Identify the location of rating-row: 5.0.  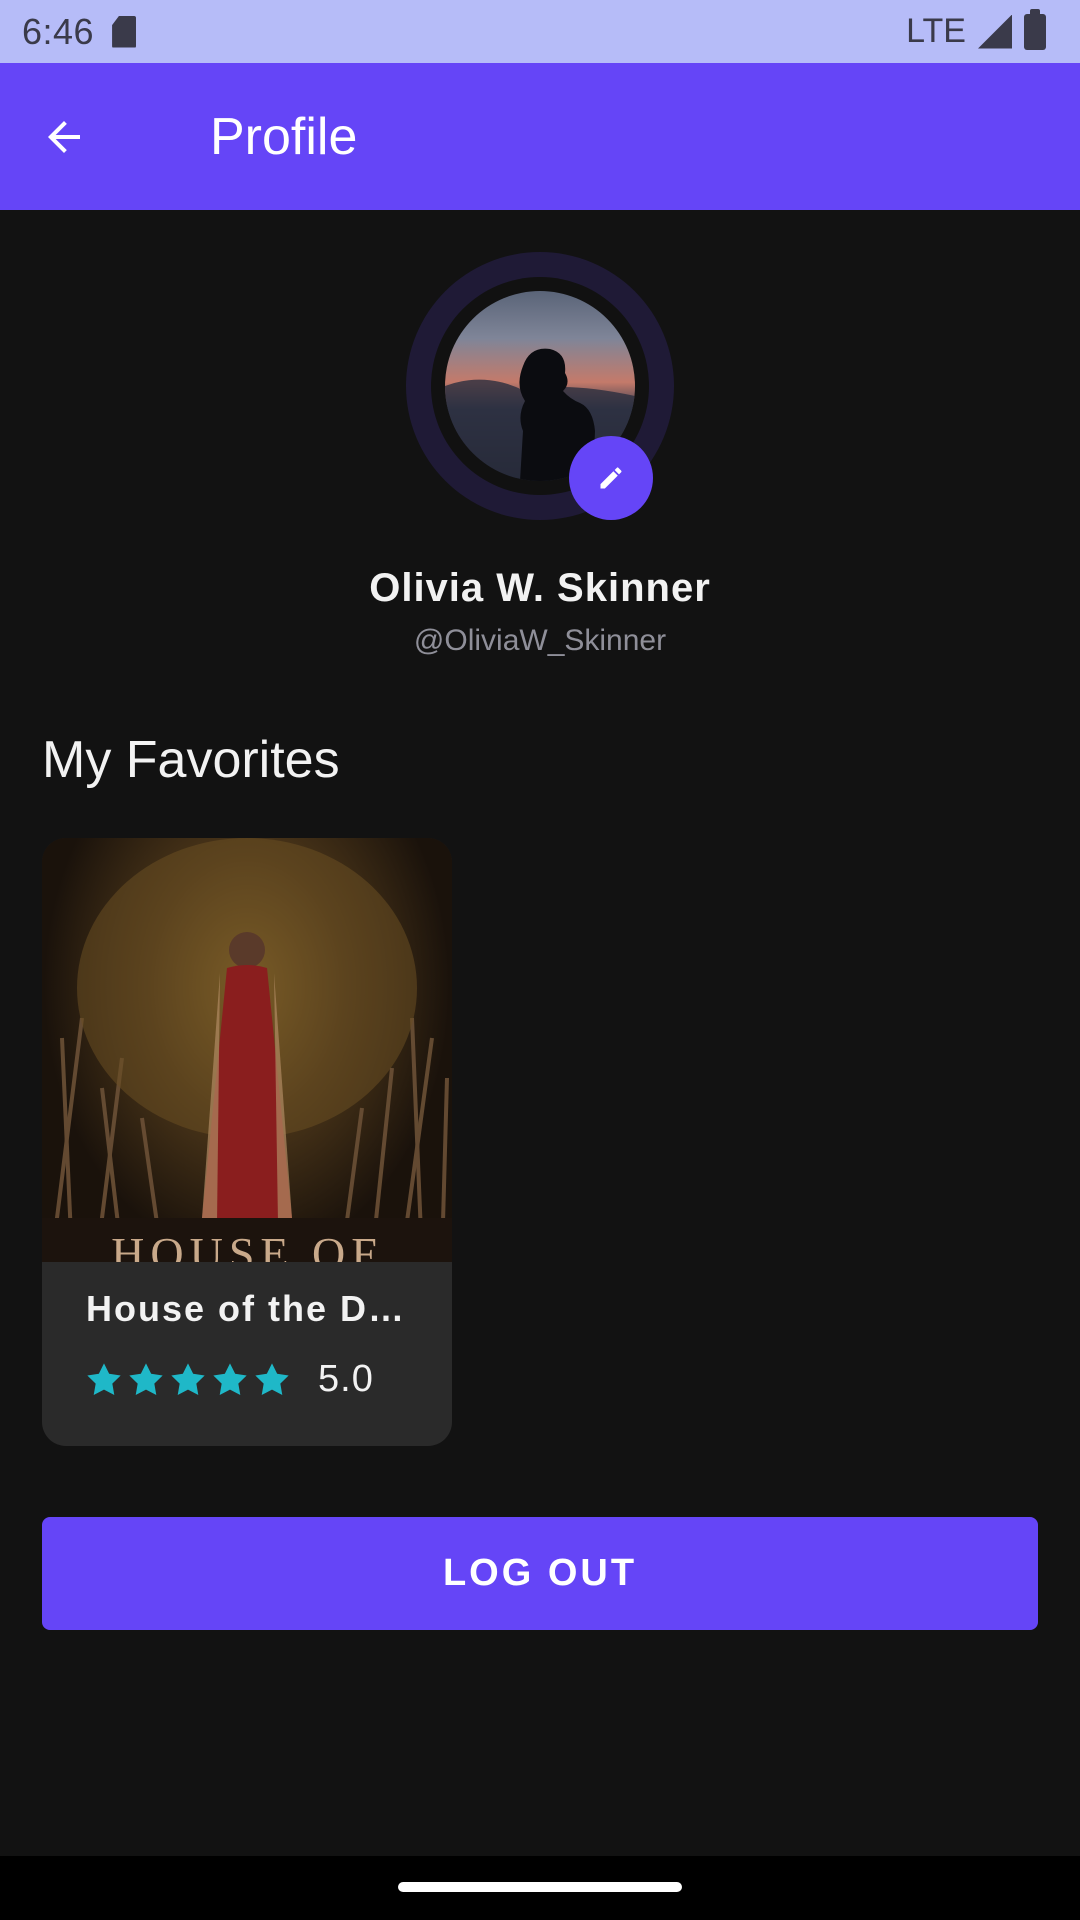
(229, 1379).